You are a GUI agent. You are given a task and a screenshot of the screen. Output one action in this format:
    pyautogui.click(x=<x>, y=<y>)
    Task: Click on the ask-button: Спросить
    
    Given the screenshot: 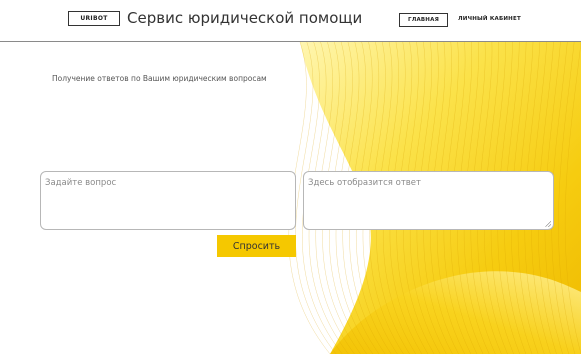 What is the action you would take?
    pyautogui.click(x=256, y=246)
    